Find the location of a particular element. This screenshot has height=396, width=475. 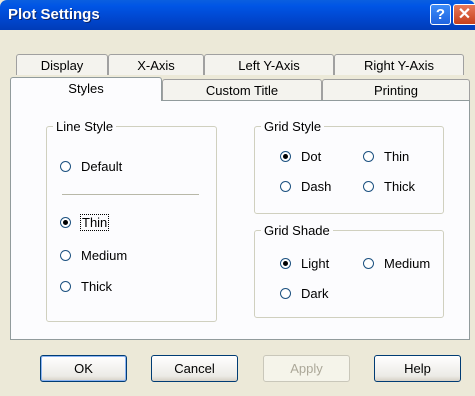

tab-label: Right Y-Axis is located at coordinates (399, 65).